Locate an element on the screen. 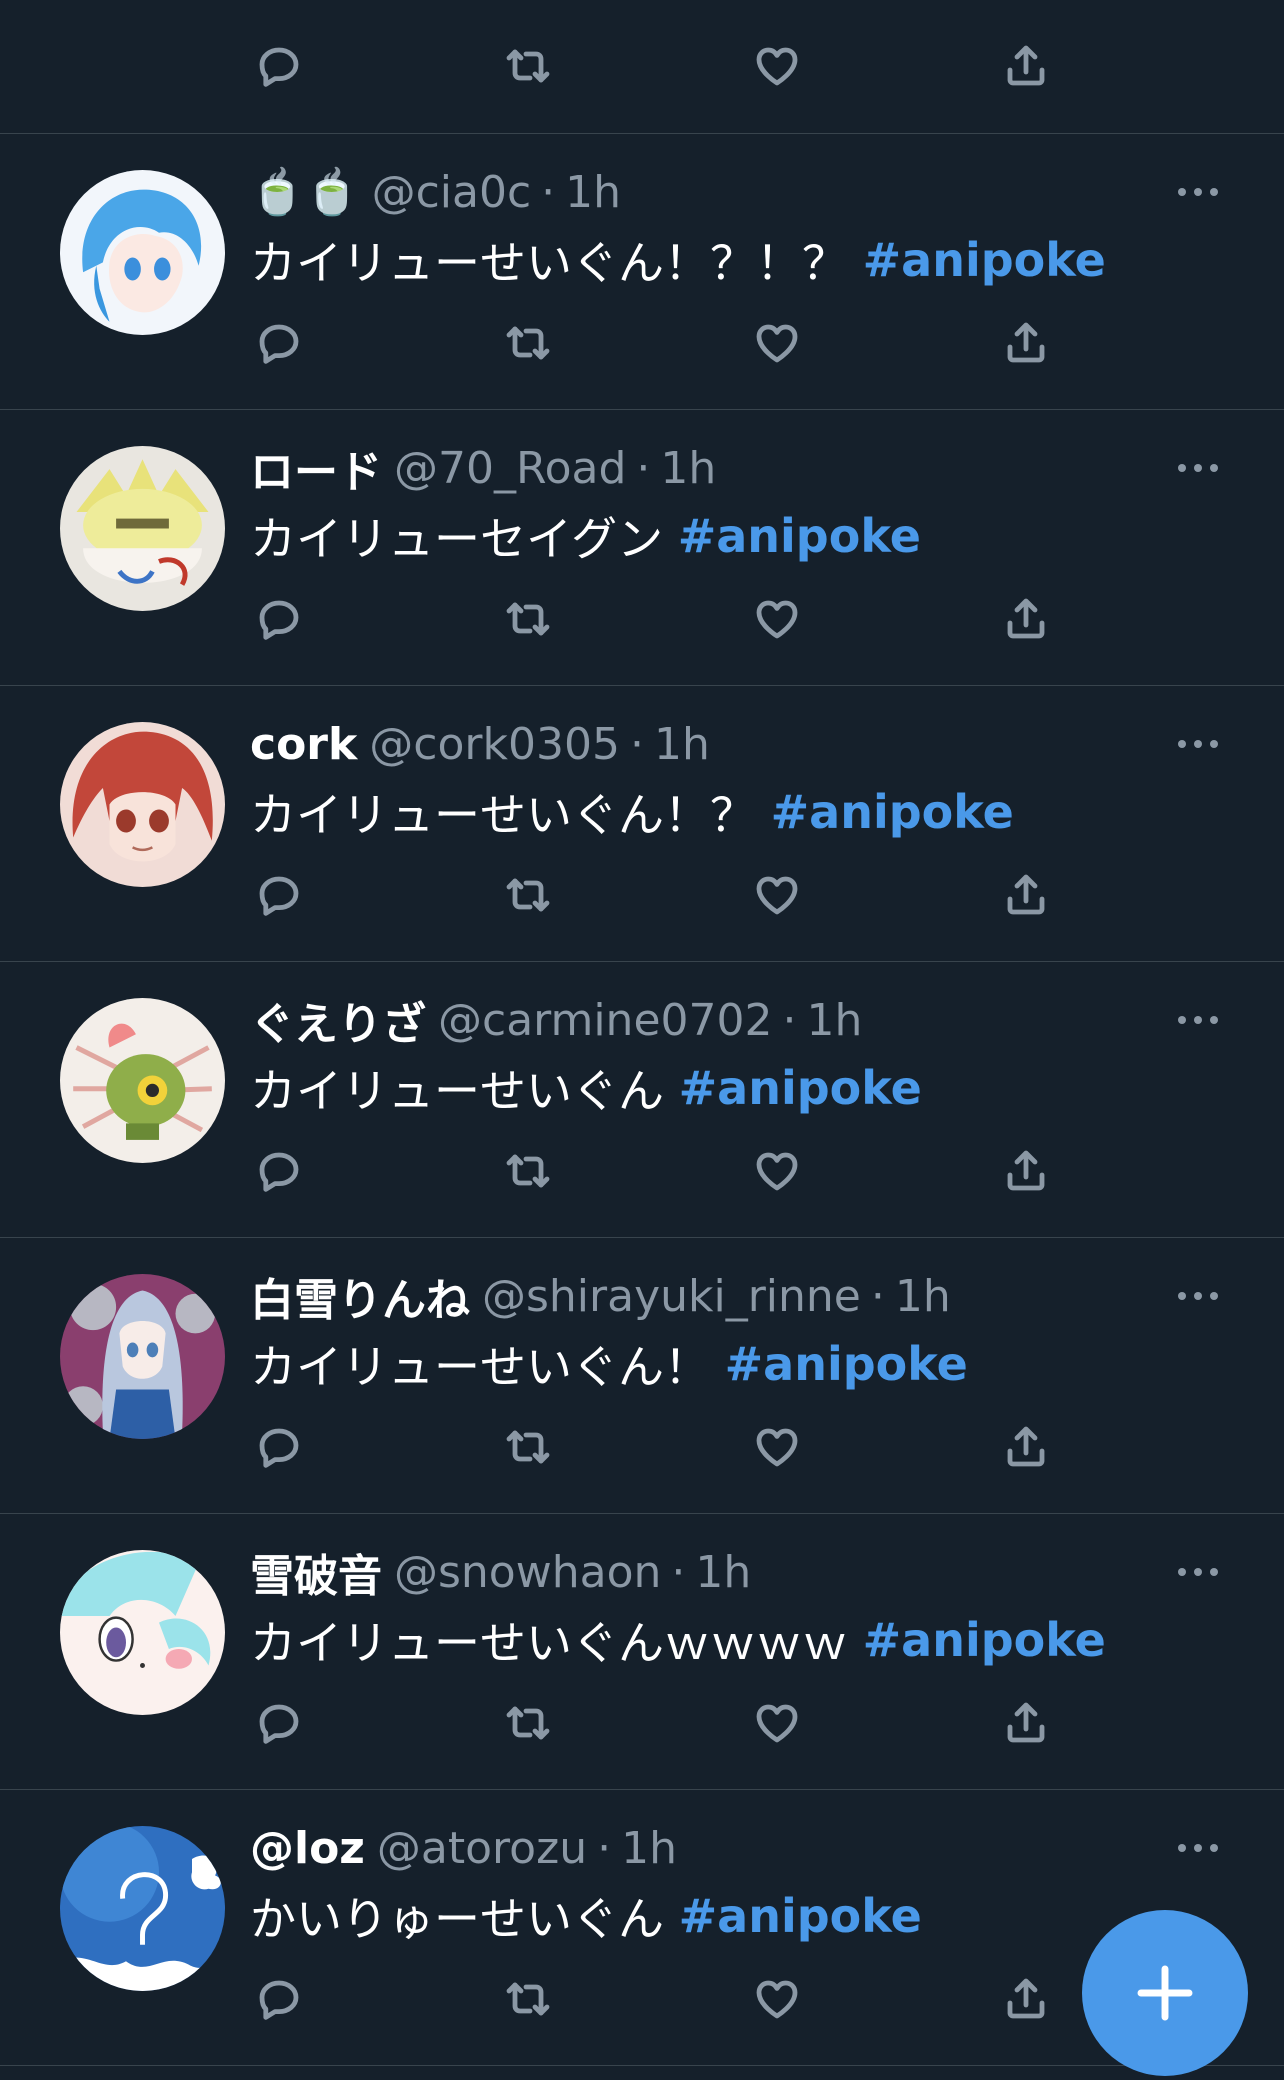  user-handle: @carmine0702 is located at coordinates (605, 1020).